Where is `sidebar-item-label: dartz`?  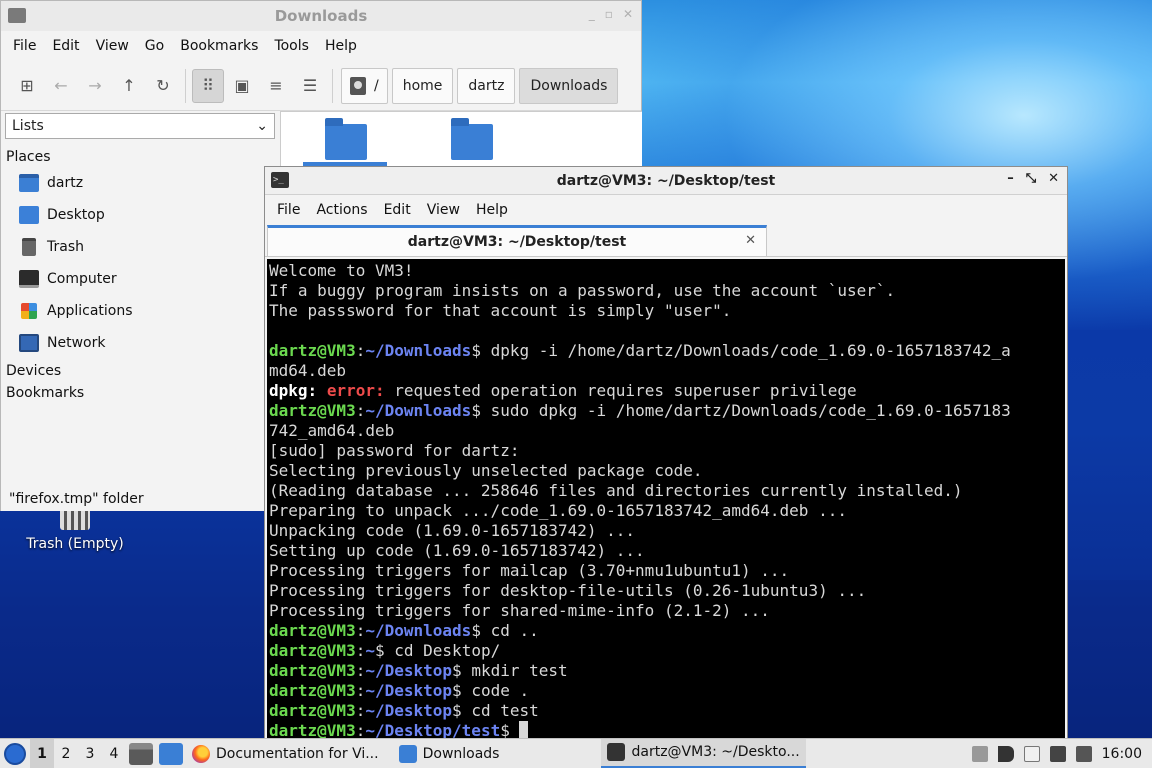 sidebar-item-label: dartz is located at coordinates (65, 183).